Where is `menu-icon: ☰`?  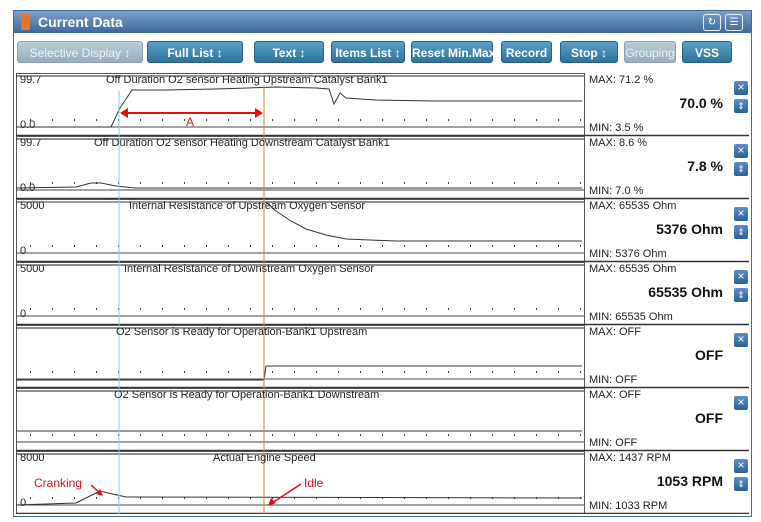
menu-icon: ☰ is located at coordinates (734, 22).